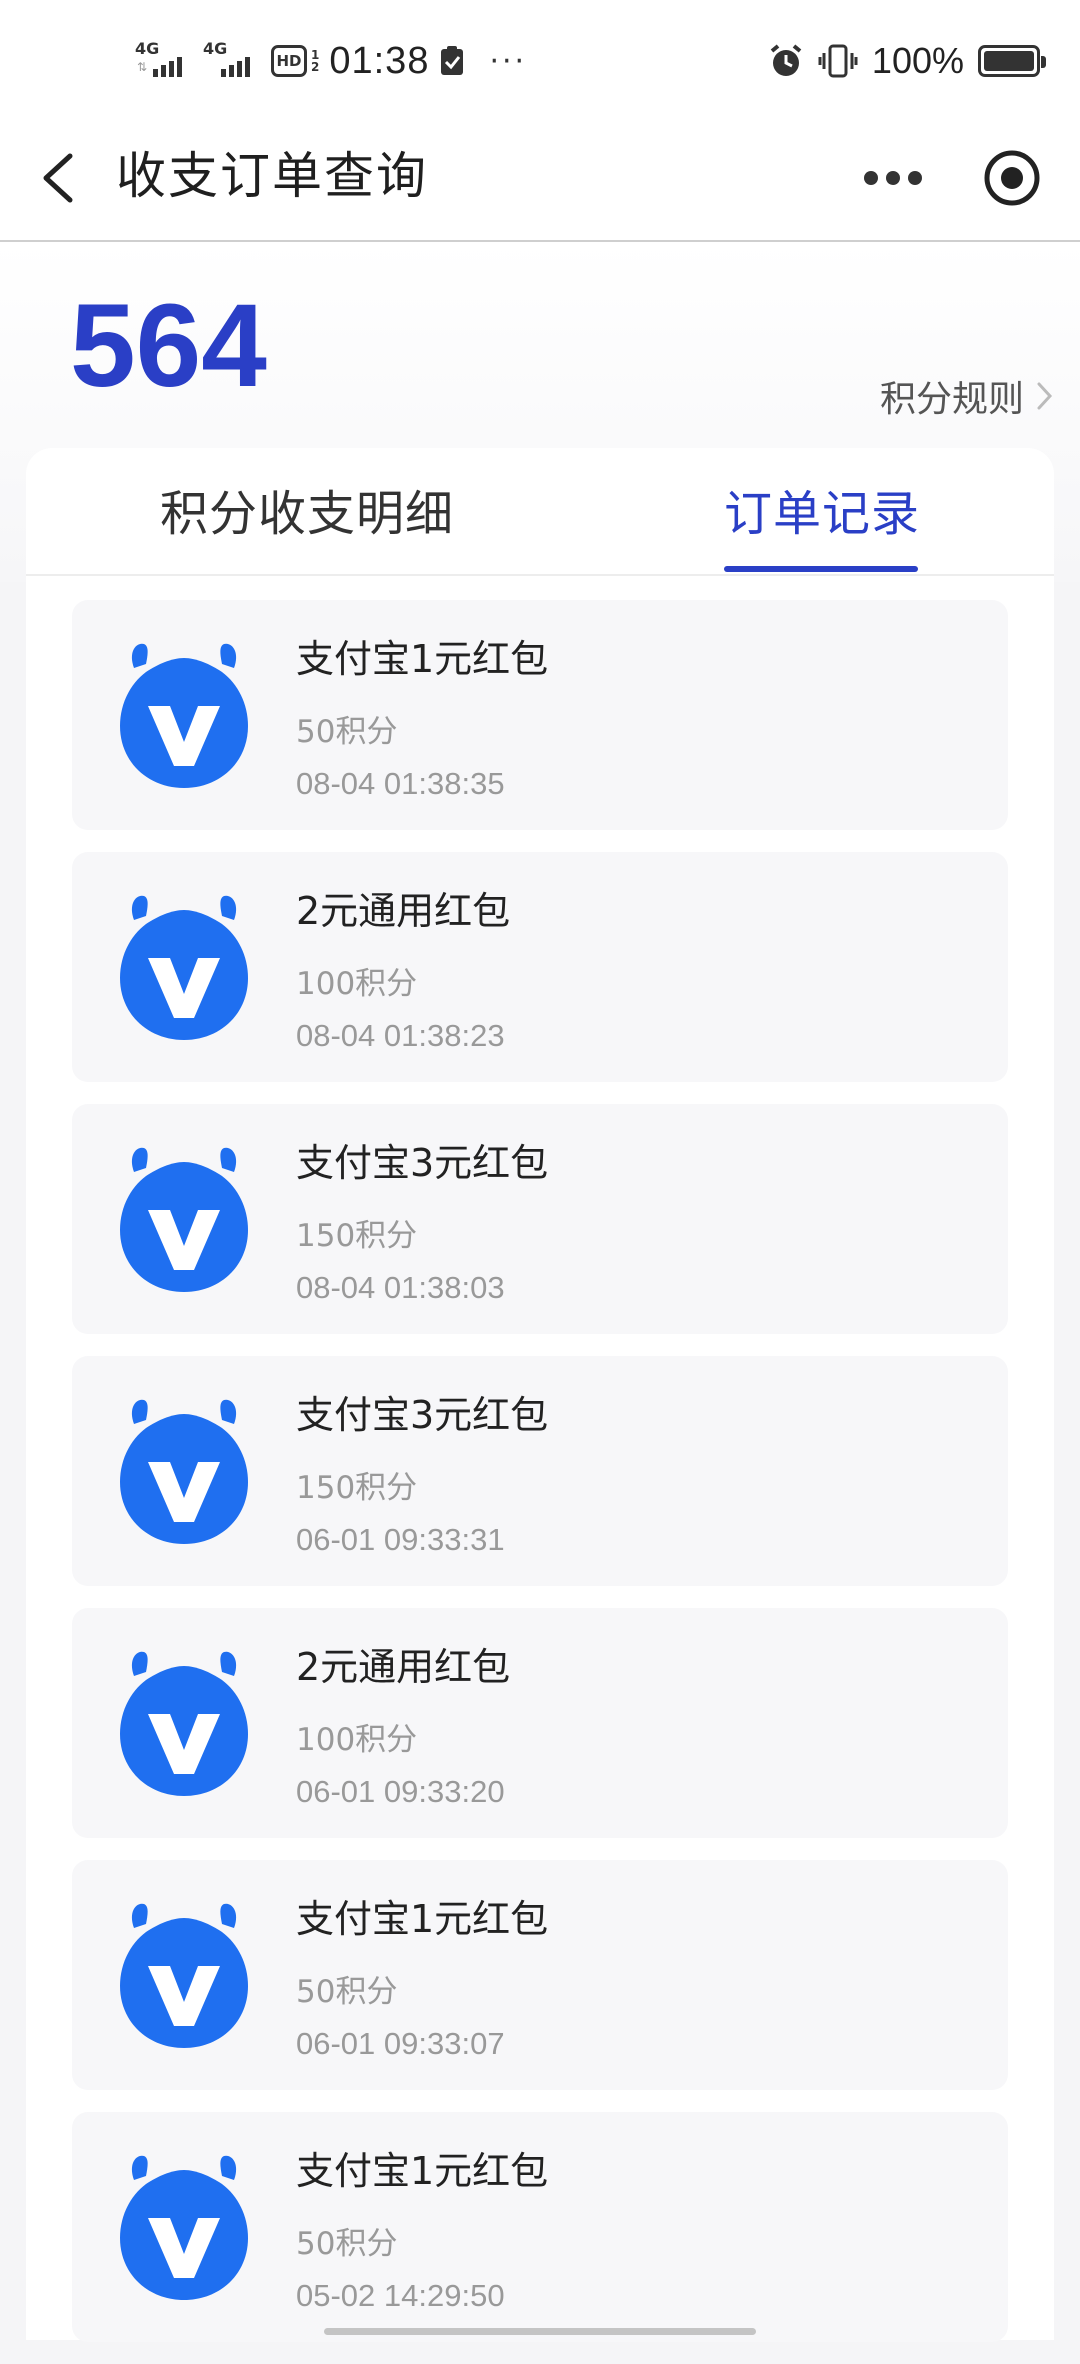 Image resolution: width=1080 pixels, height=2364 pixels. I want to click on chevron-right-icon, so click(1045, 396).